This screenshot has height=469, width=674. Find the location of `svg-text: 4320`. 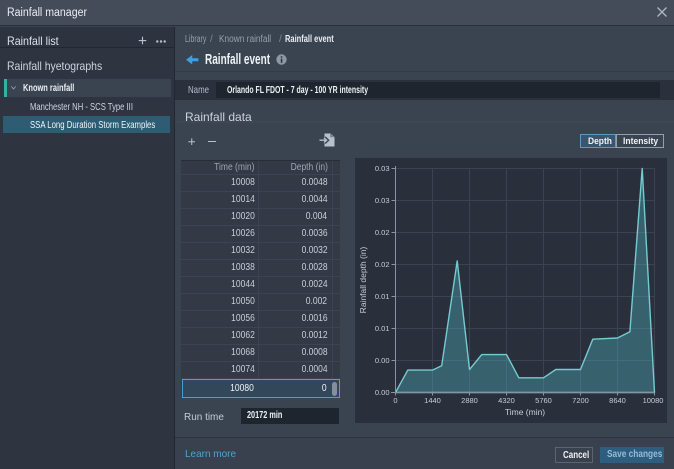

svg-text: 4320 is located at coordinates (506, 400).